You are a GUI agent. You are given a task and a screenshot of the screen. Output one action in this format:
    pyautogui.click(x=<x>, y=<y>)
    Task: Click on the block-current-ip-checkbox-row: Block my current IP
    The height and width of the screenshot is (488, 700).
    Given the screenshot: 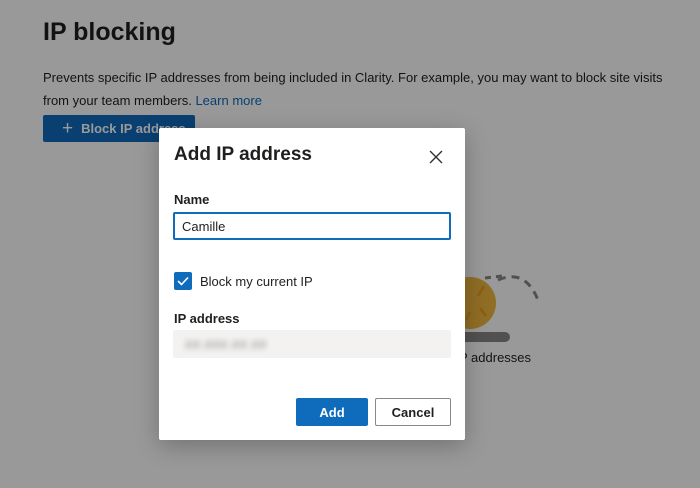 What is the action you would take?
    pyautogui.click(x=243, y=281)
    